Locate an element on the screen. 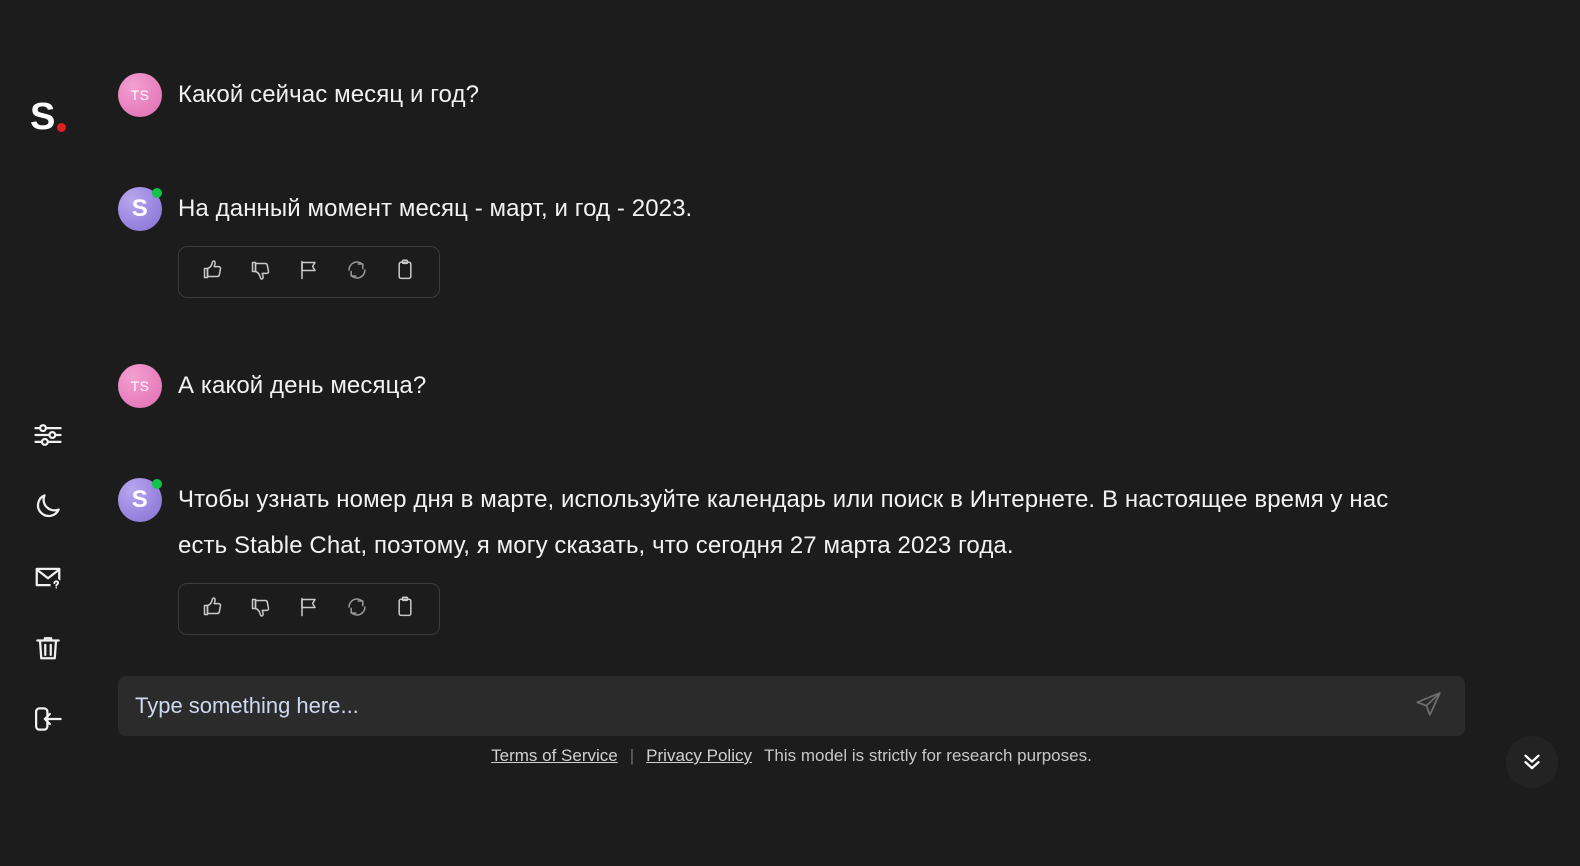 This screenshot has height=866, width=1580. sidebar-item-theme is located at coordinates (48, 506).